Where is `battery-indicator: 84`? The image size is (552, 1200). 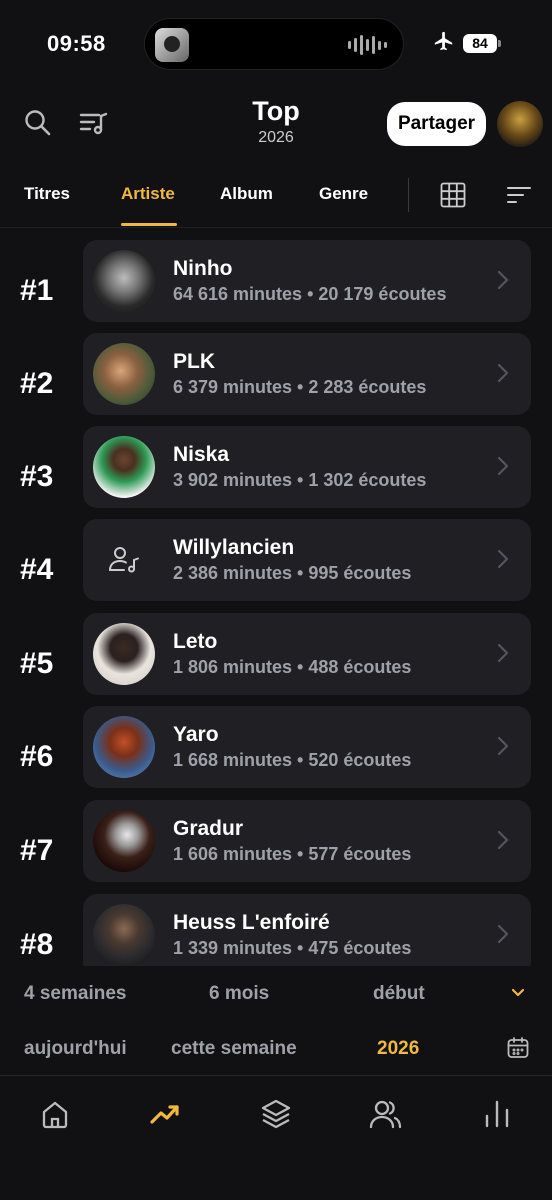
battery-indicator: 84 is located at coordinates (482, 43).